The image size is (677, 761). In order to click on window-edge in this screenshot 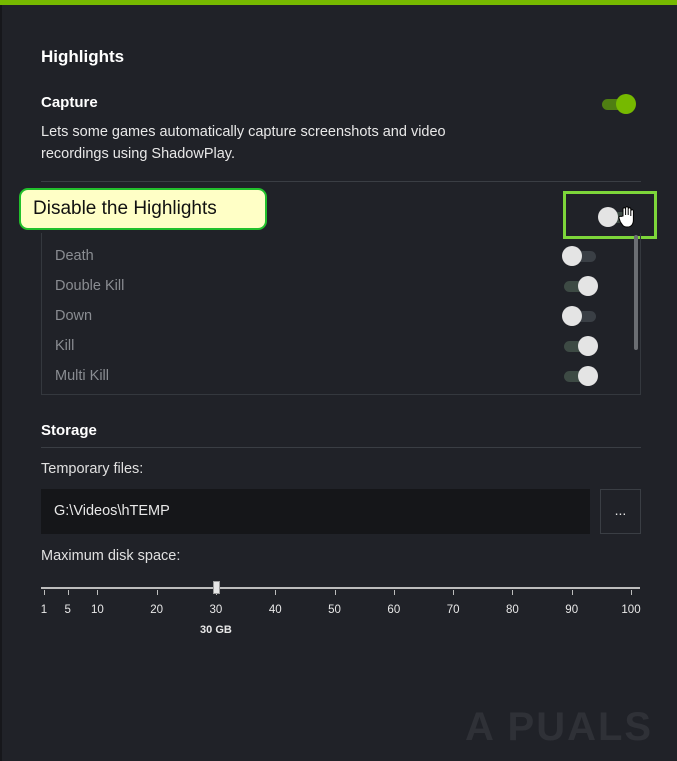, I will do `click(1, 383)`.